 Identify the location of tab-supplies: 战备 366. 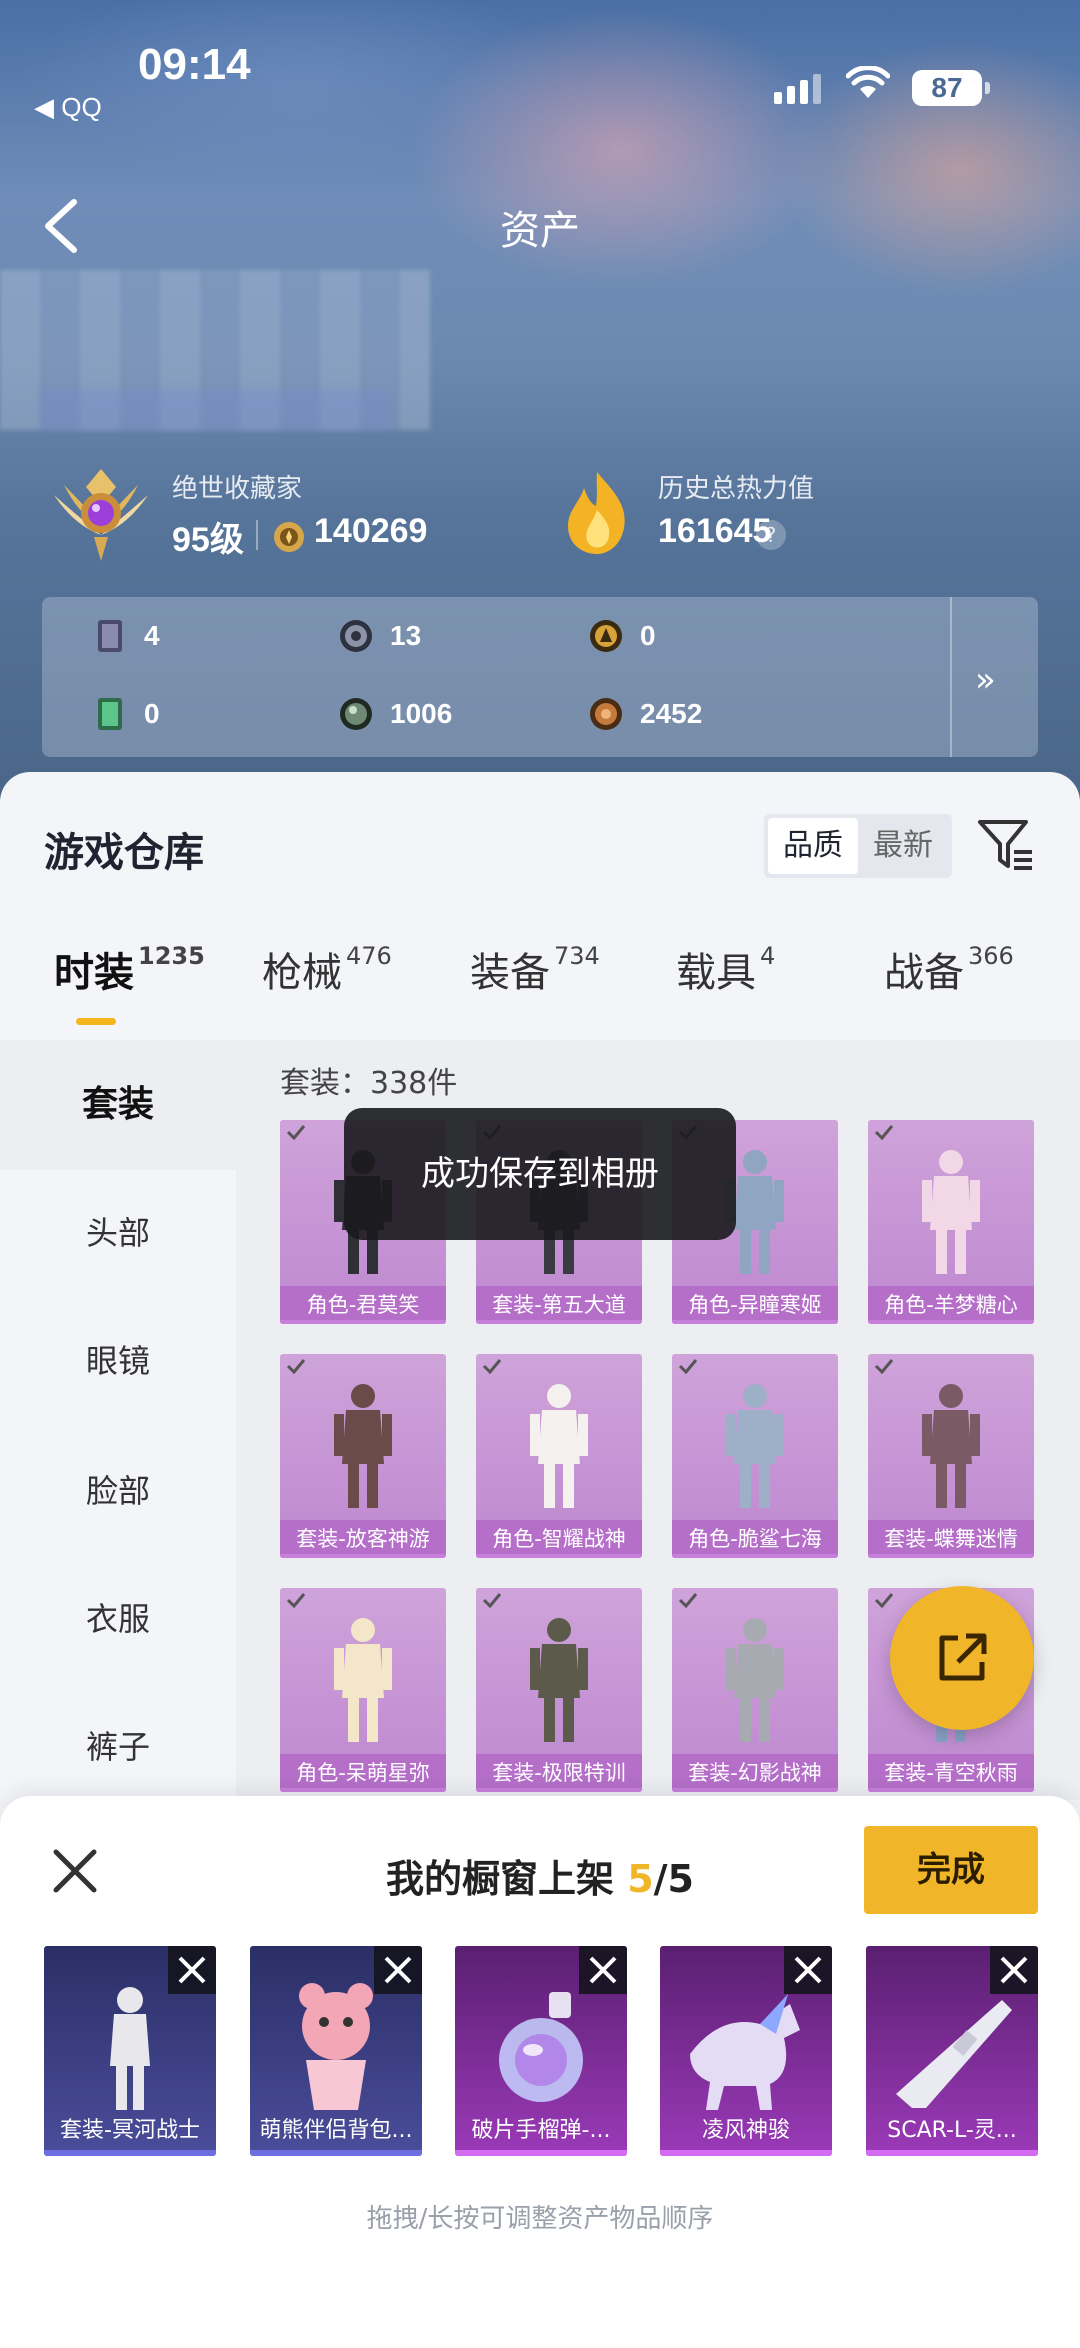
(949, 969).